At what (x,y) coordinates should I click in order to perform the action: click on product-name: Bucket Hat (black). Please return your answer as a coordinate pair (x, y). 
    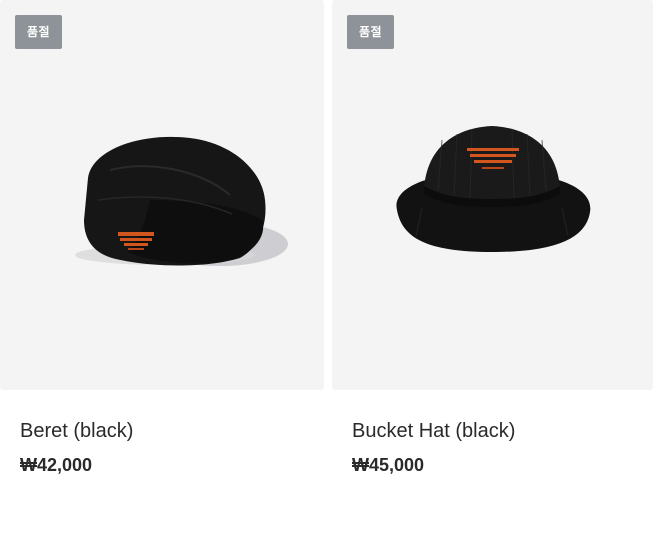
    Looking at the image, I should click on (433, 431).